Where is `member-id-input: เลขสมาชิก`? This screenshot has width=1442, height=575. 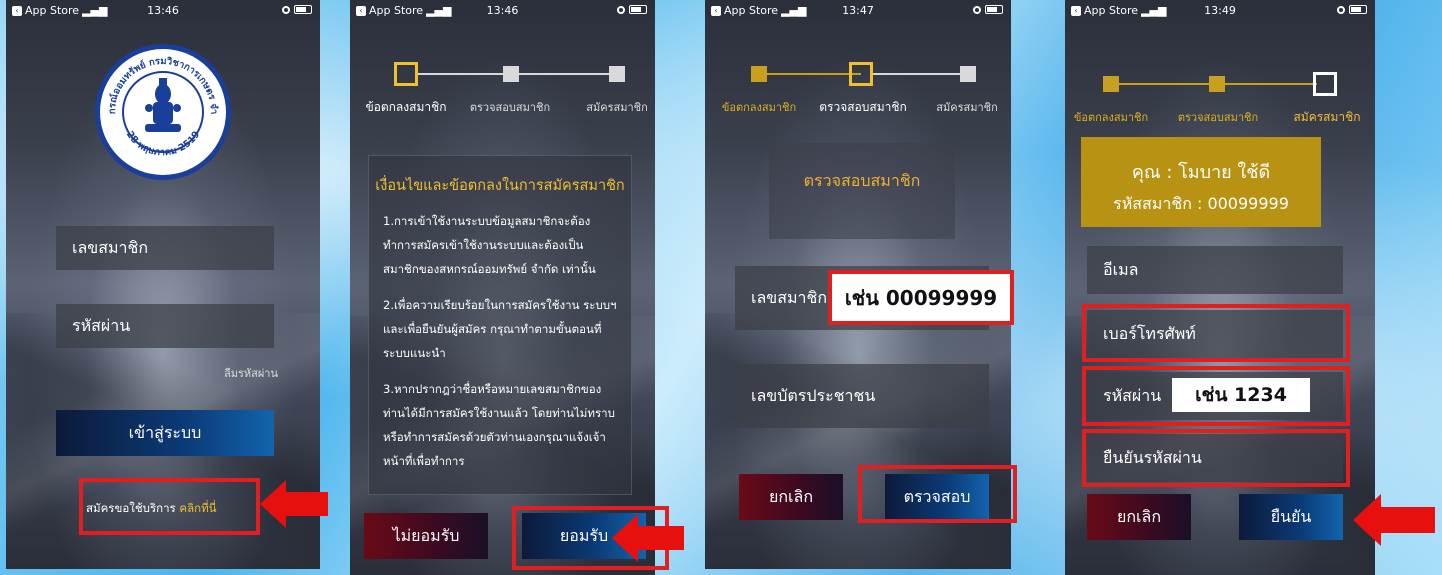
member-id-input: เลขสมาชิก is located at coordinates (165, 248).